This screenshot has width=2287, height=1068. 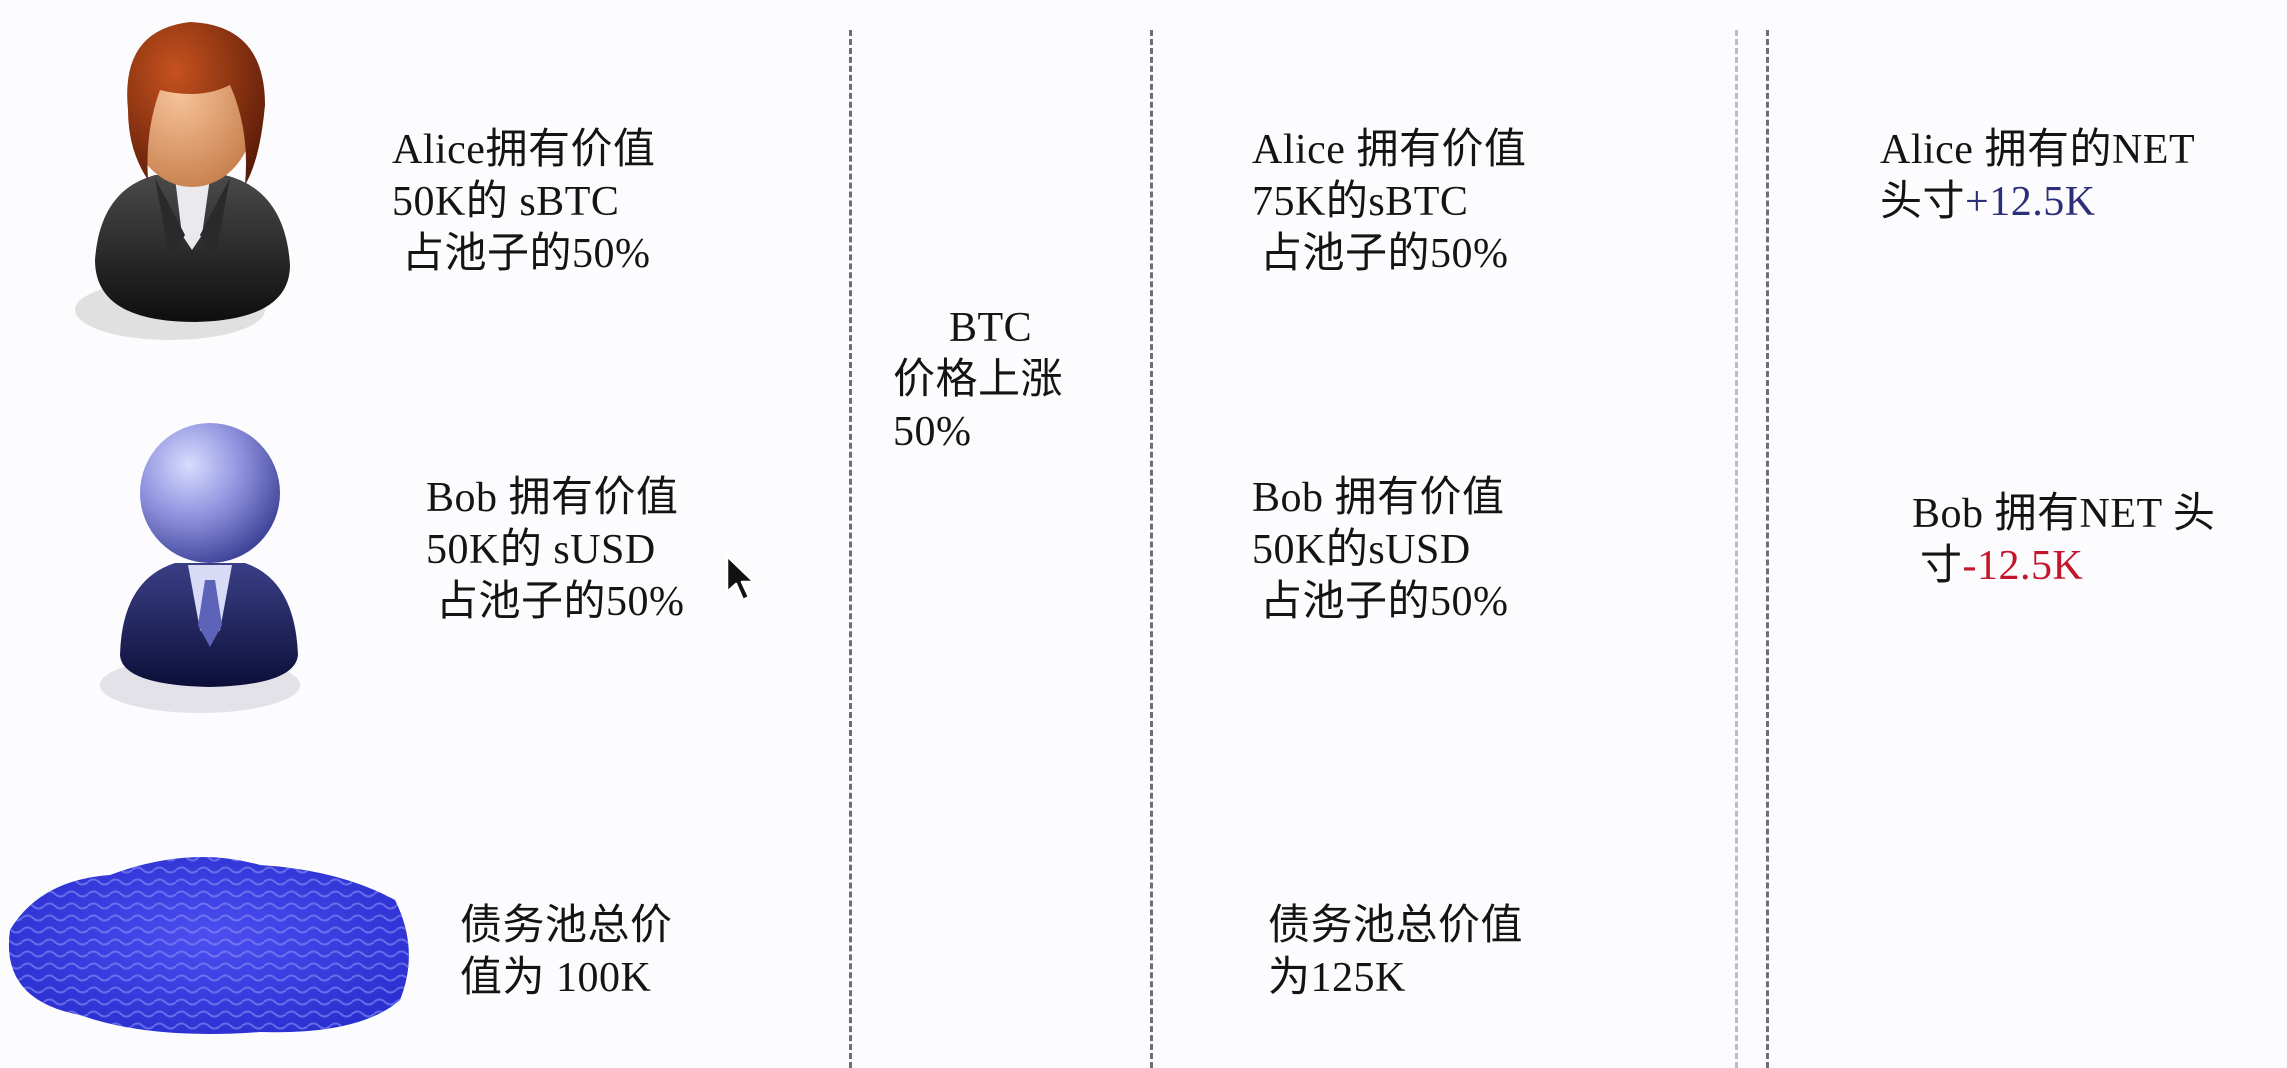 I want to click on alice-net-value: +12.5K, so click(x=2030, y=202).